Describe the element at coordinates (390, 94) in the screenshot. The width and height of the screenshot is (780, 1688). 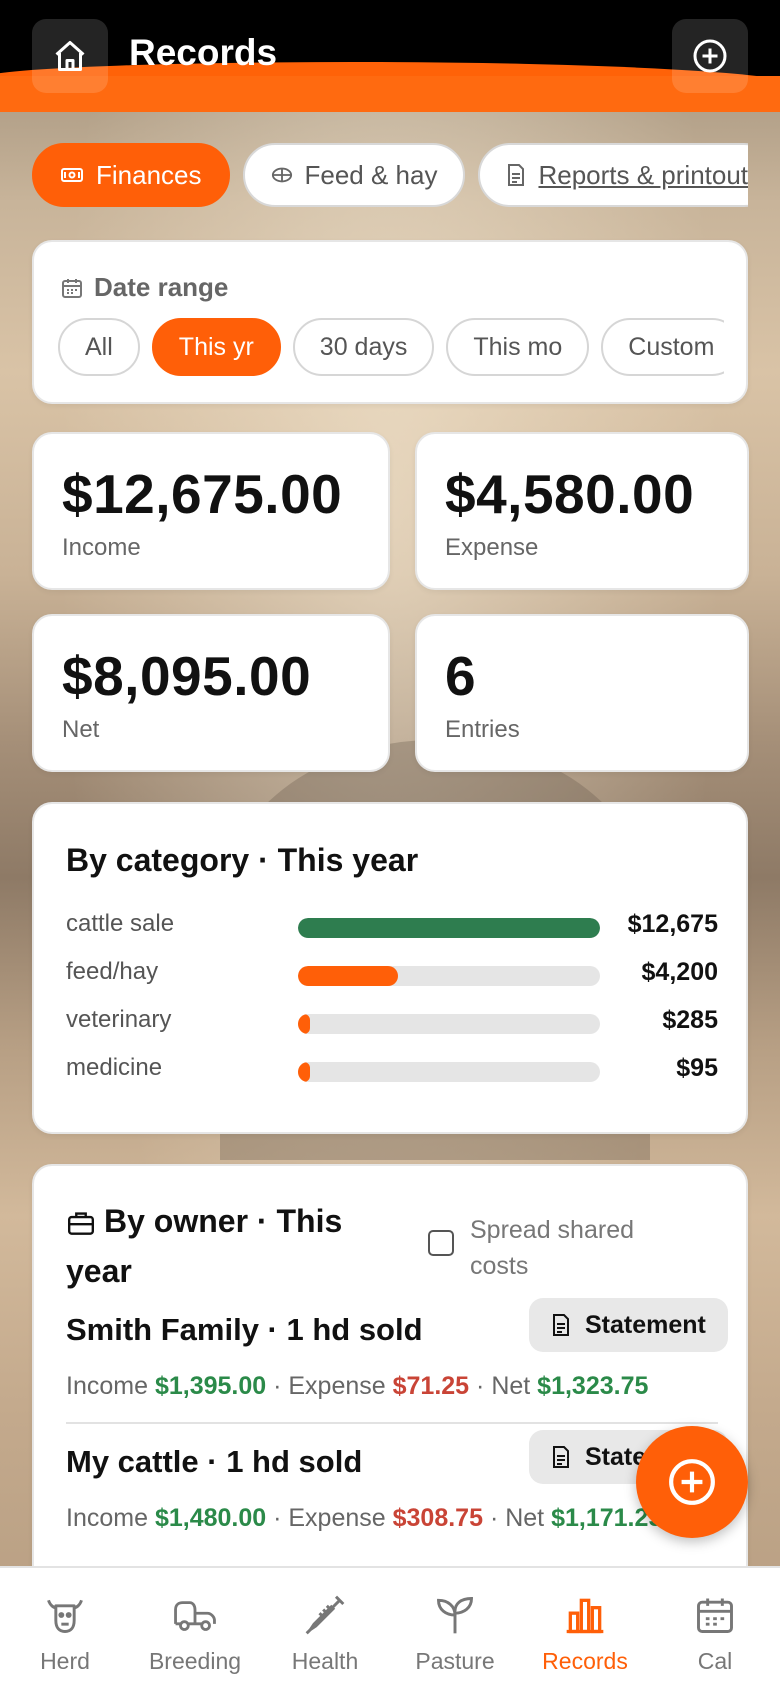
I see `header-wave-band` at that location.